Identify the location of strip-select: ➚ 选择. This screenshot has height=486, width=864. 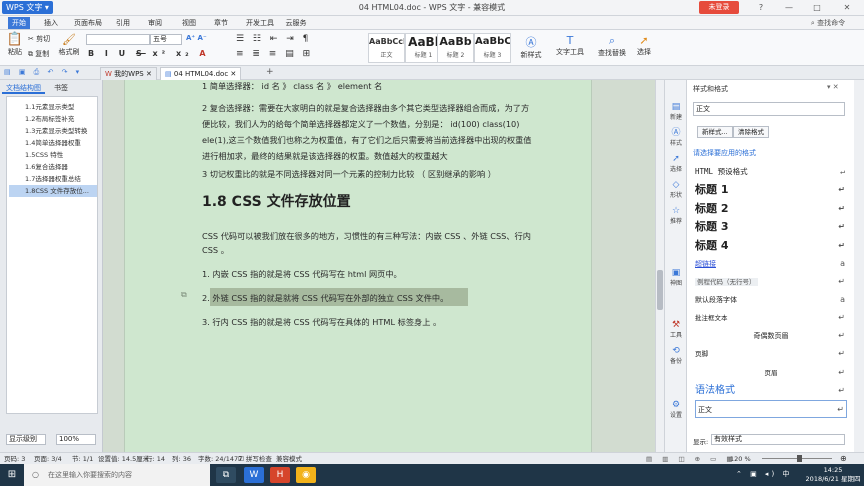
(676, 163).